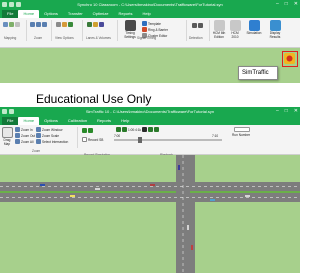  Describe the element at coordinates (286, 4) in the screenshot. I see `maximize-icon: □` at that location.